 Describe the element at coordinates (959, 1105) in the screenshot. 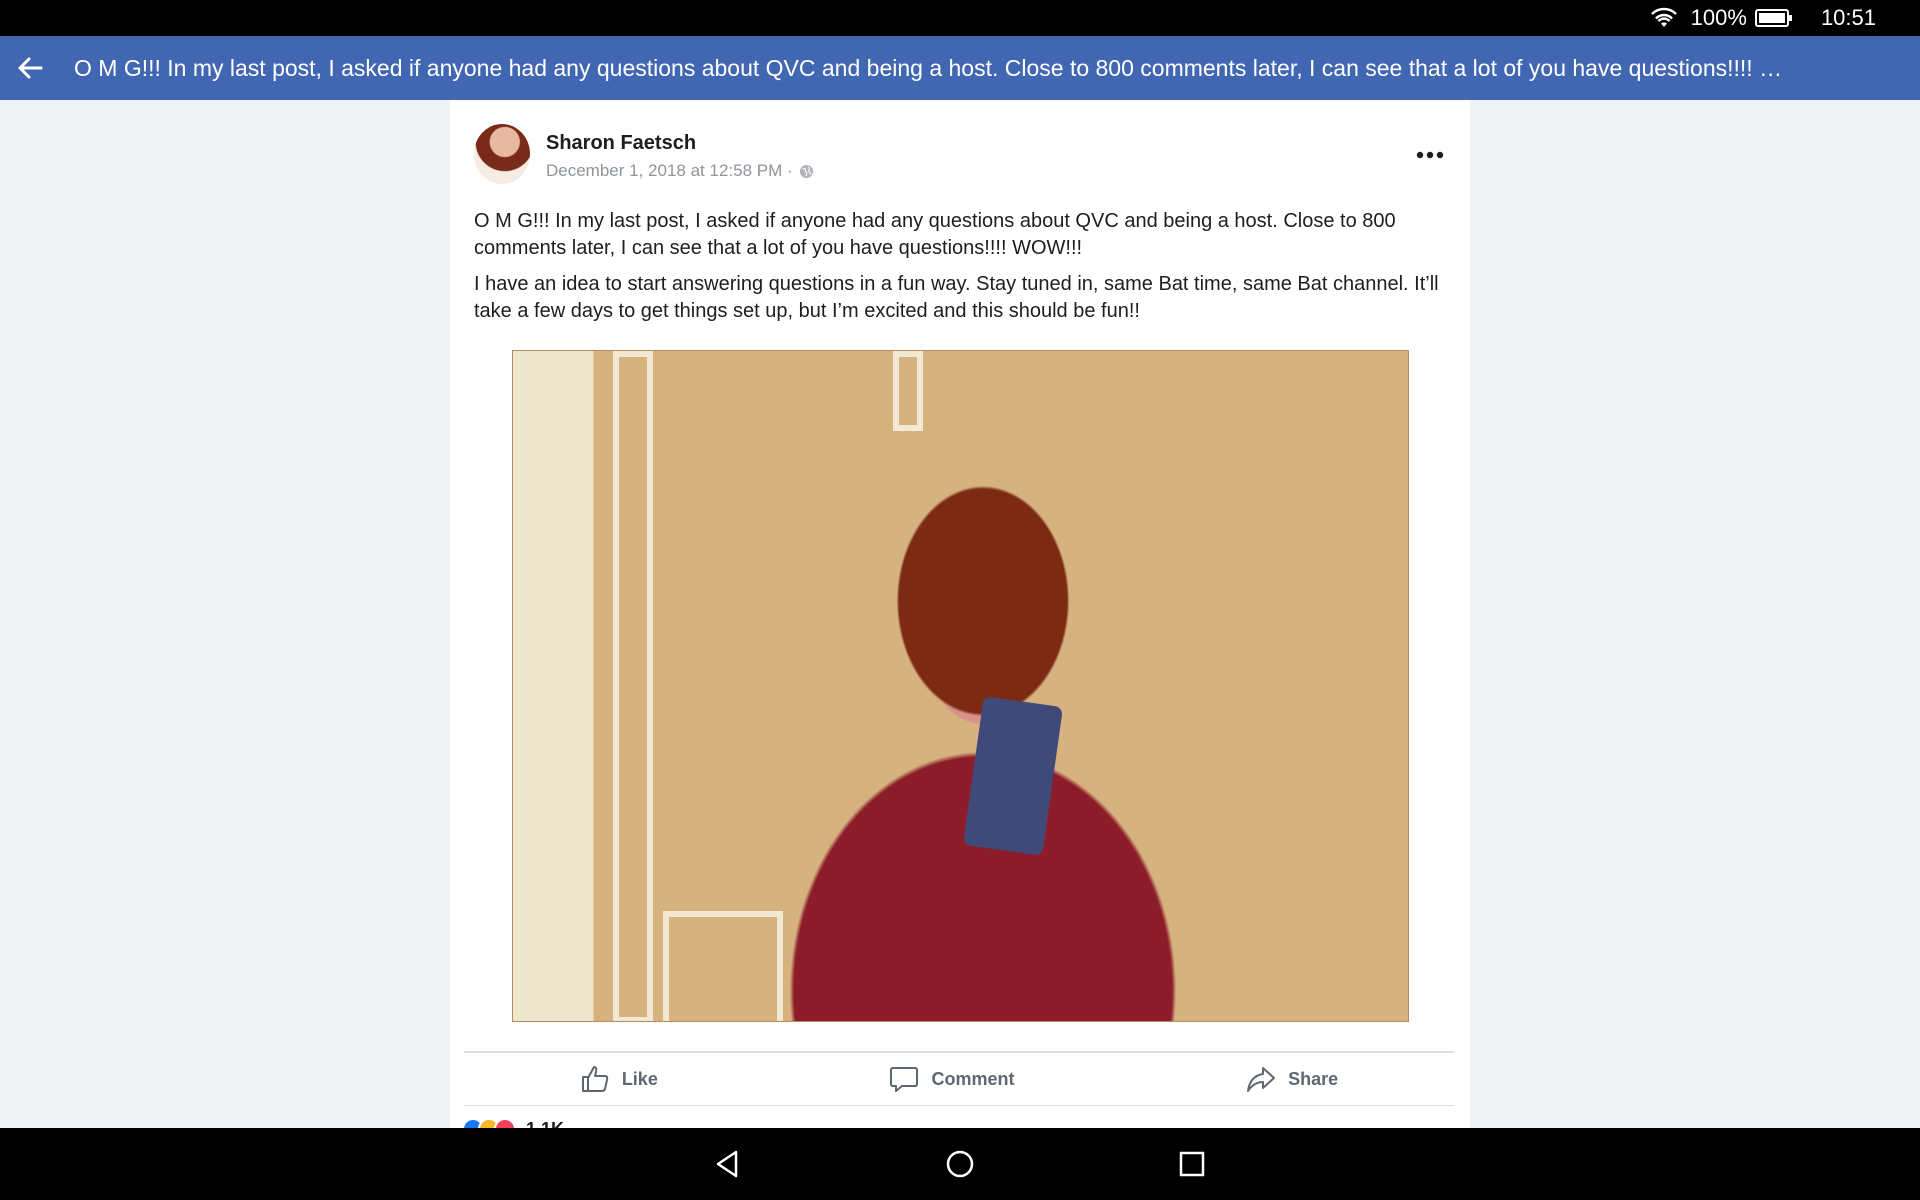

I see `divider` at that location.